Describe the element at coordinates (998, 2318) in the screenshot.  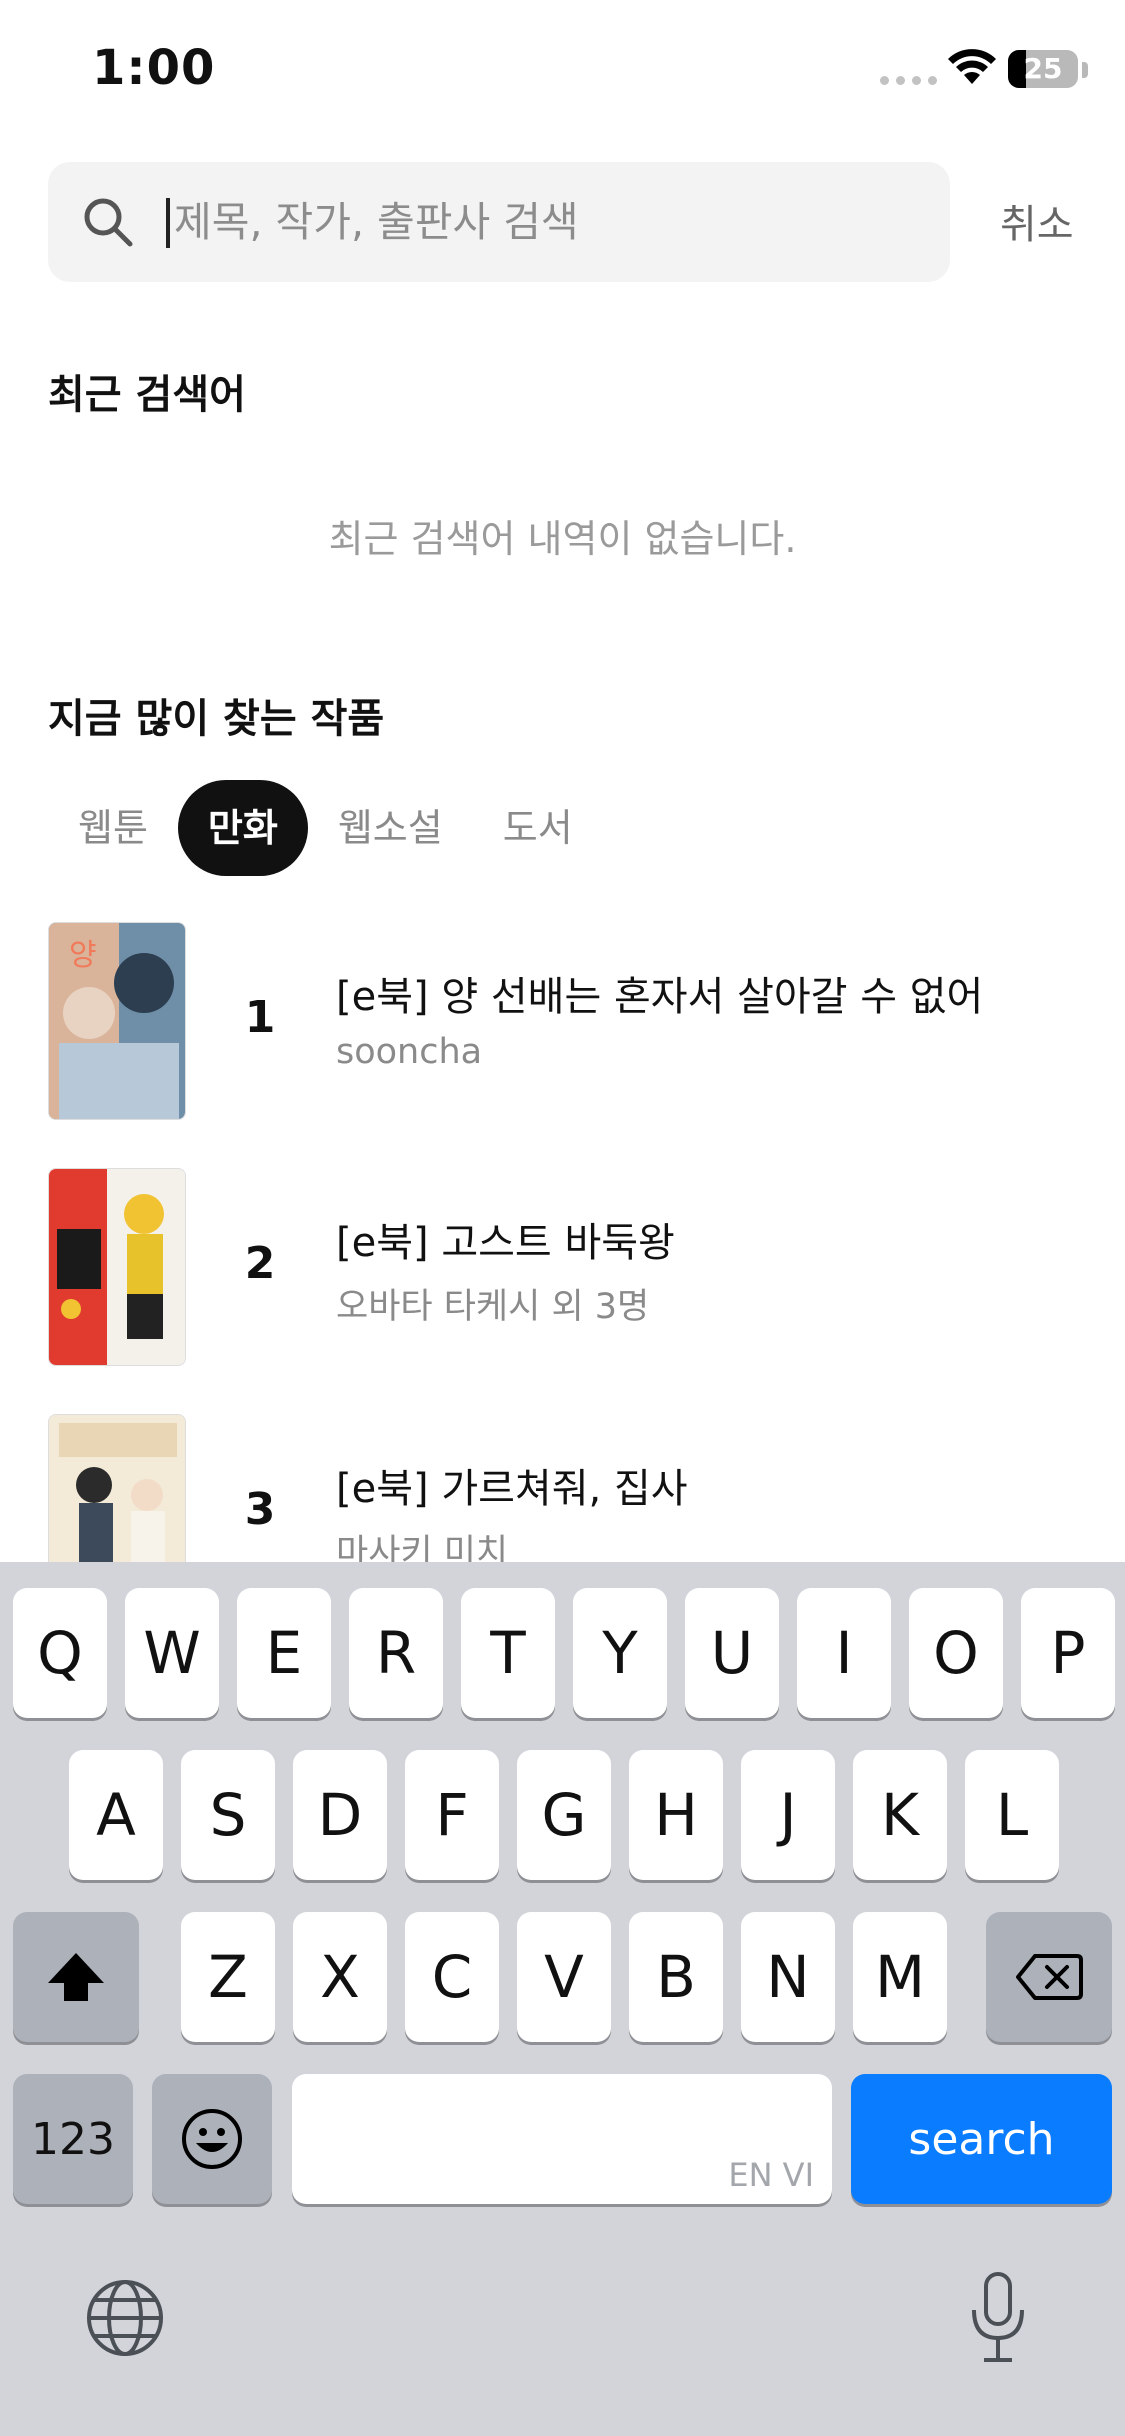
I see `microphone-icon` at that location.